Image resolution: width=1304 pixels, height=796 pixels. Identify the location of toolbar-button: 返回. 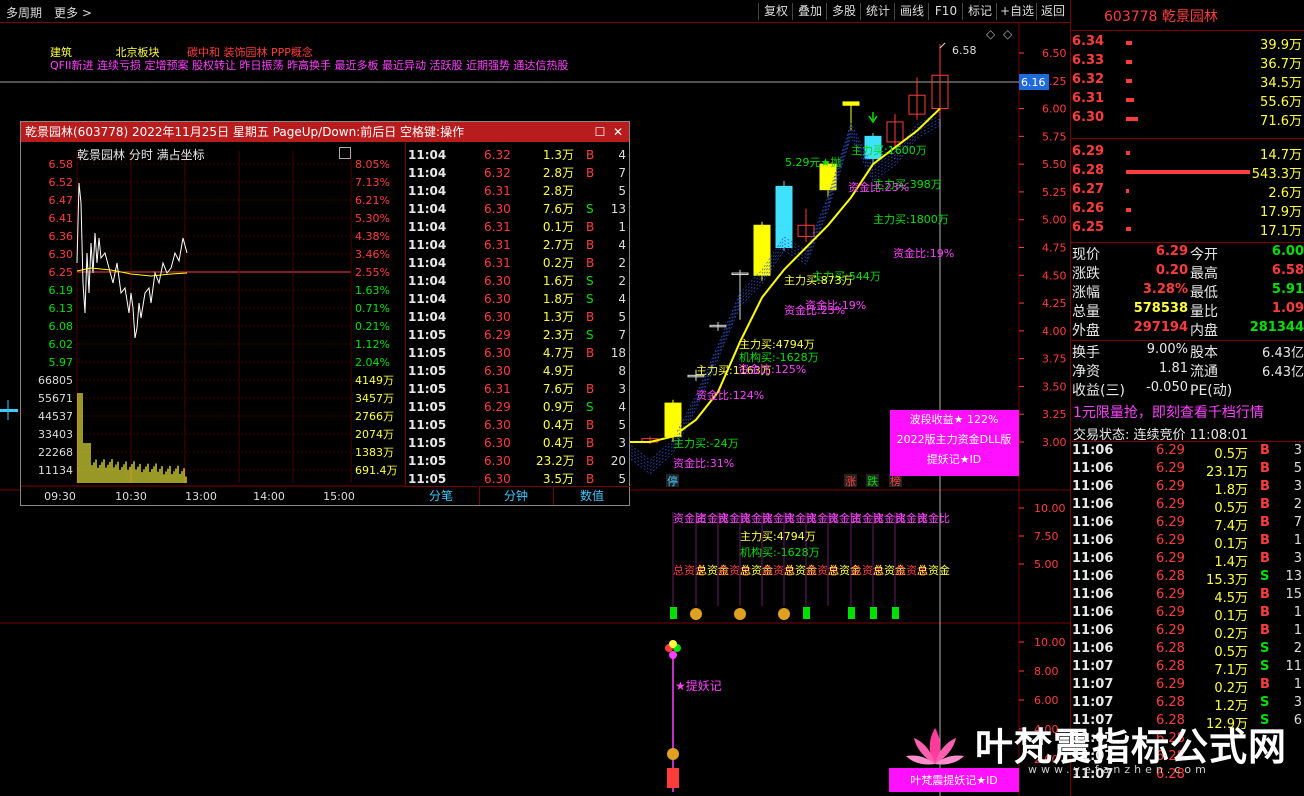
(1052, 11).